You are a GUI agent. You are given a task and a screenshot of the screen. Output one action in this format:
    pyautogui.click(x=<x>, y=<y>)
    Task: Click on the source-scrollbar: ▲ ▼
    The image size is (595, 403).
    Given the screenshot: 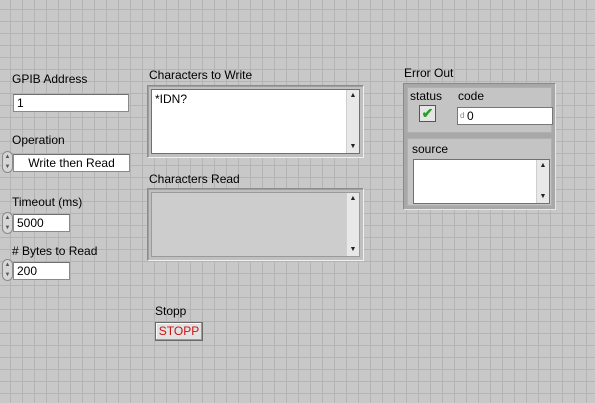 What is the action you would take?
    pyautogui.click(x=542, y=181)
    